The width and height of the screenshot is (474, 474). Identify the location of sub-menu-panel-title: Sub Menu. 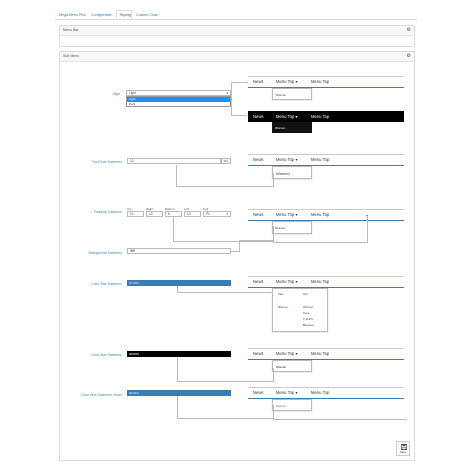
(71, 56).